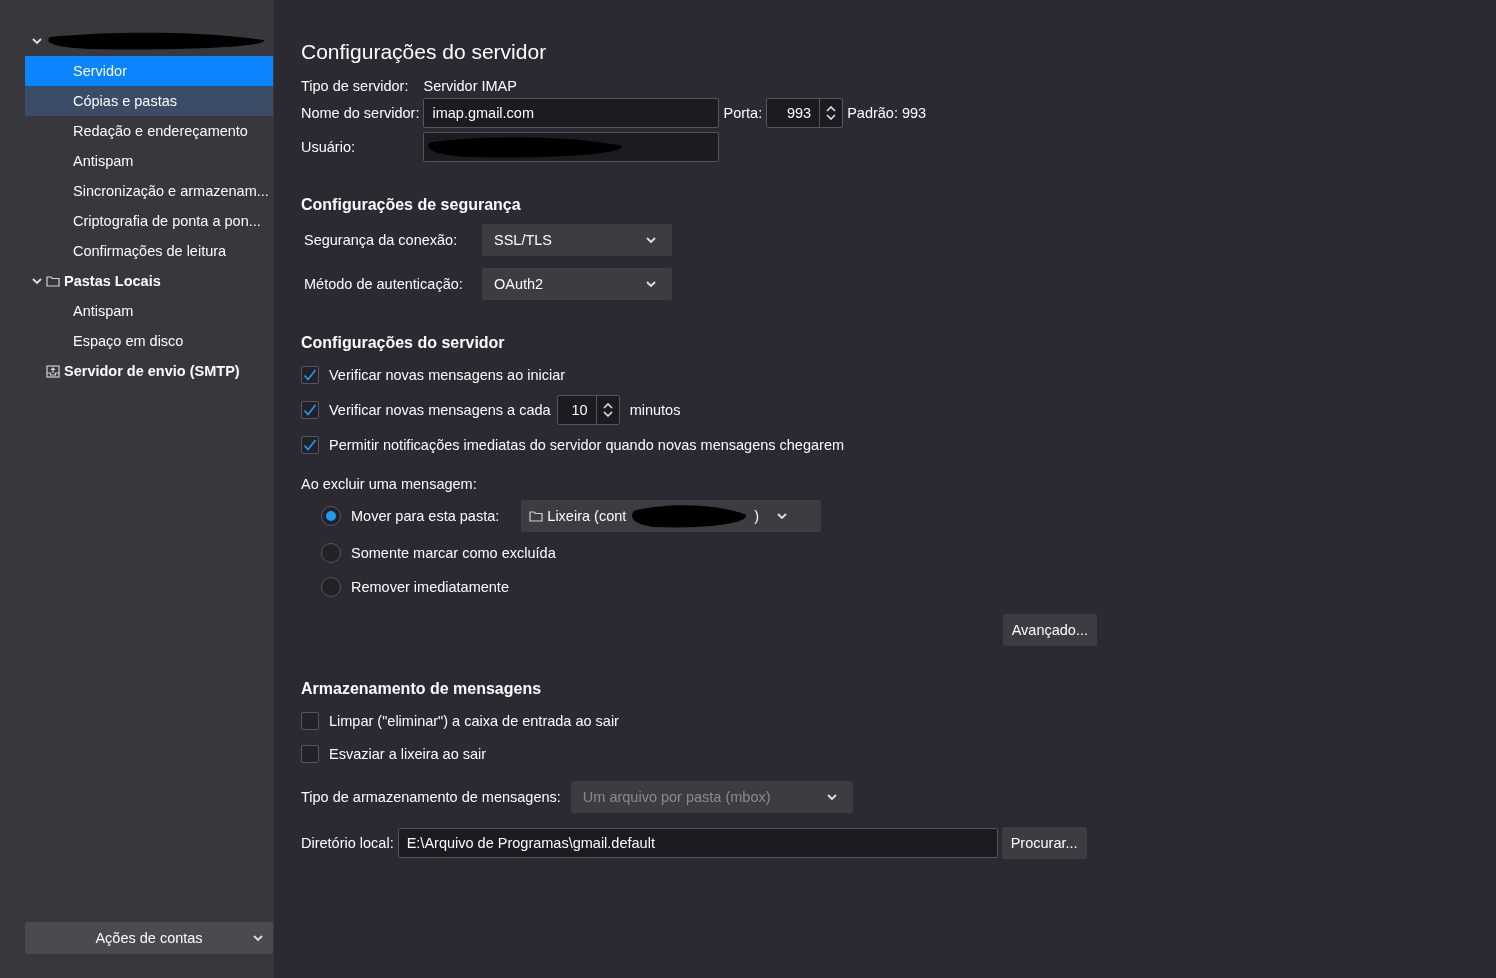  Describe the element at coordinates (474, 721) in the screenshot. I see `checkbox-label: Limpar ("eliminar") a caixa de entrada ao sair` at that location.